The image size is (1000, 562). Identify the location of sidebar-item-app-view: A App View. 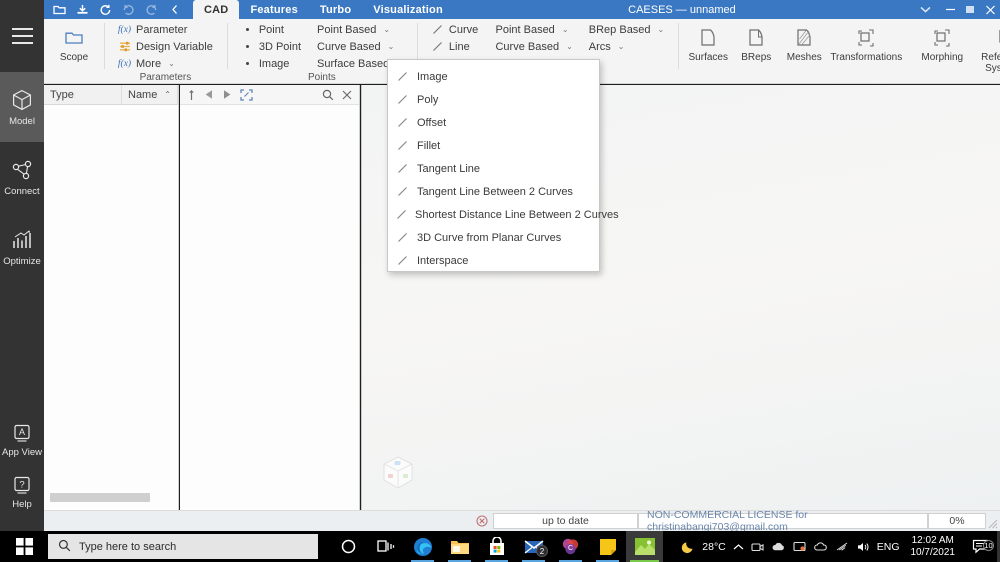
(22, 441).